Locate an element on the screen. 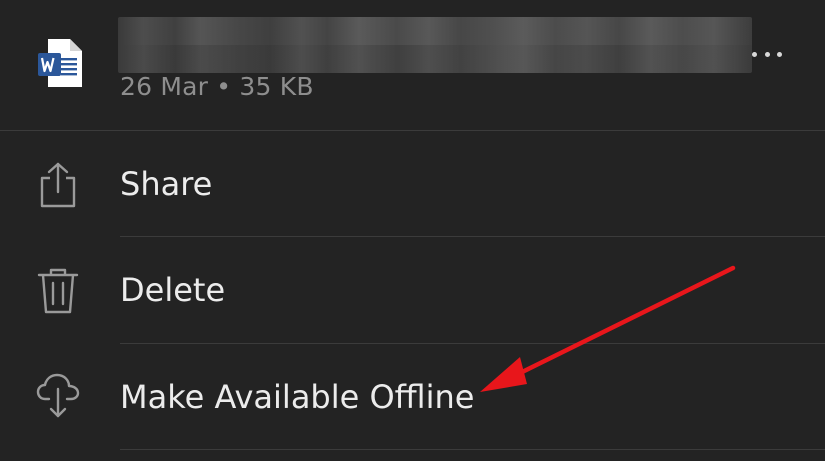 This screenshot has height=461, width=825. more-options-button is located at coordinates (767, 54).